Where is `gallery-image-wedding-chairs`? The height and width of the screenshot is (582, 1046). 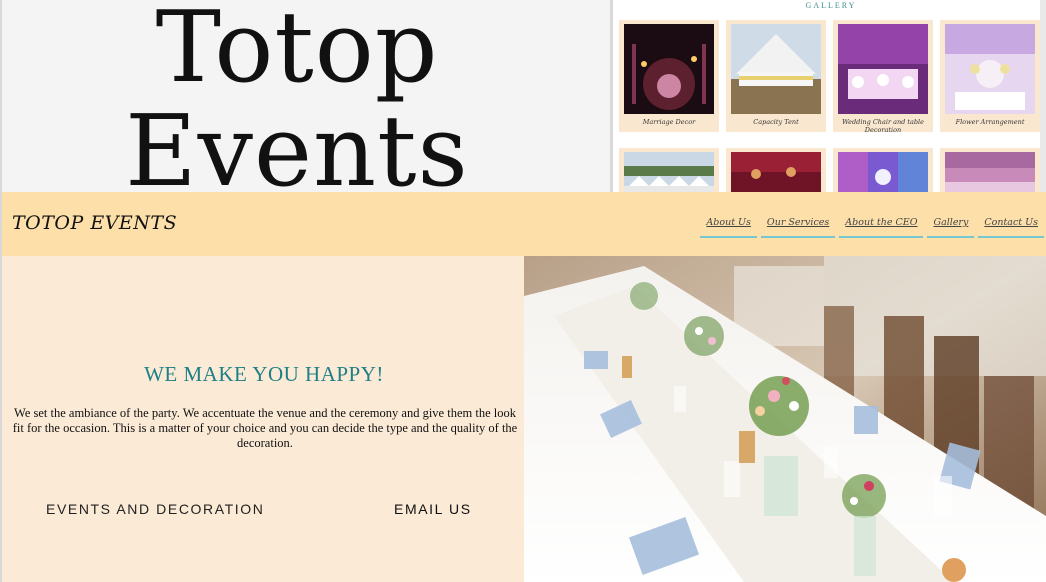 gallery-image-wedding-chairs is located at coordinates (883, 69).